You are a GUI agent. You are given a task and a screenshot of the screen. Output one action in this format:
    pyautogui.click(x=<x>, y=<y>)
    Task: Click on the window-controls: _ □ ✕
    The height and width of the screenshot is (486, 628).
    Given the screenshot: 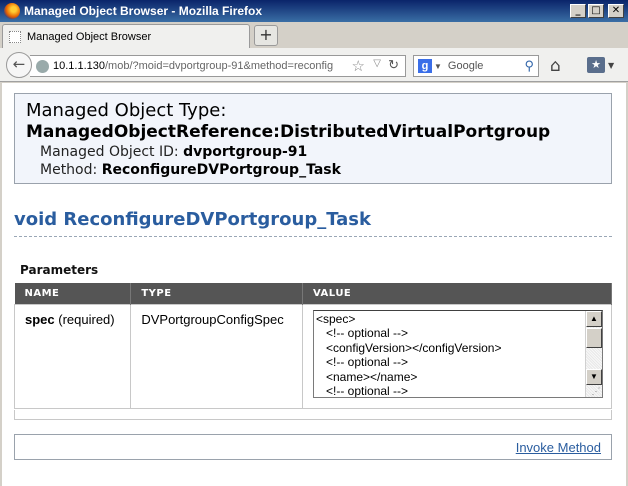 What is the action you would take?
    pyautogui.click(x=597, y=11)
    